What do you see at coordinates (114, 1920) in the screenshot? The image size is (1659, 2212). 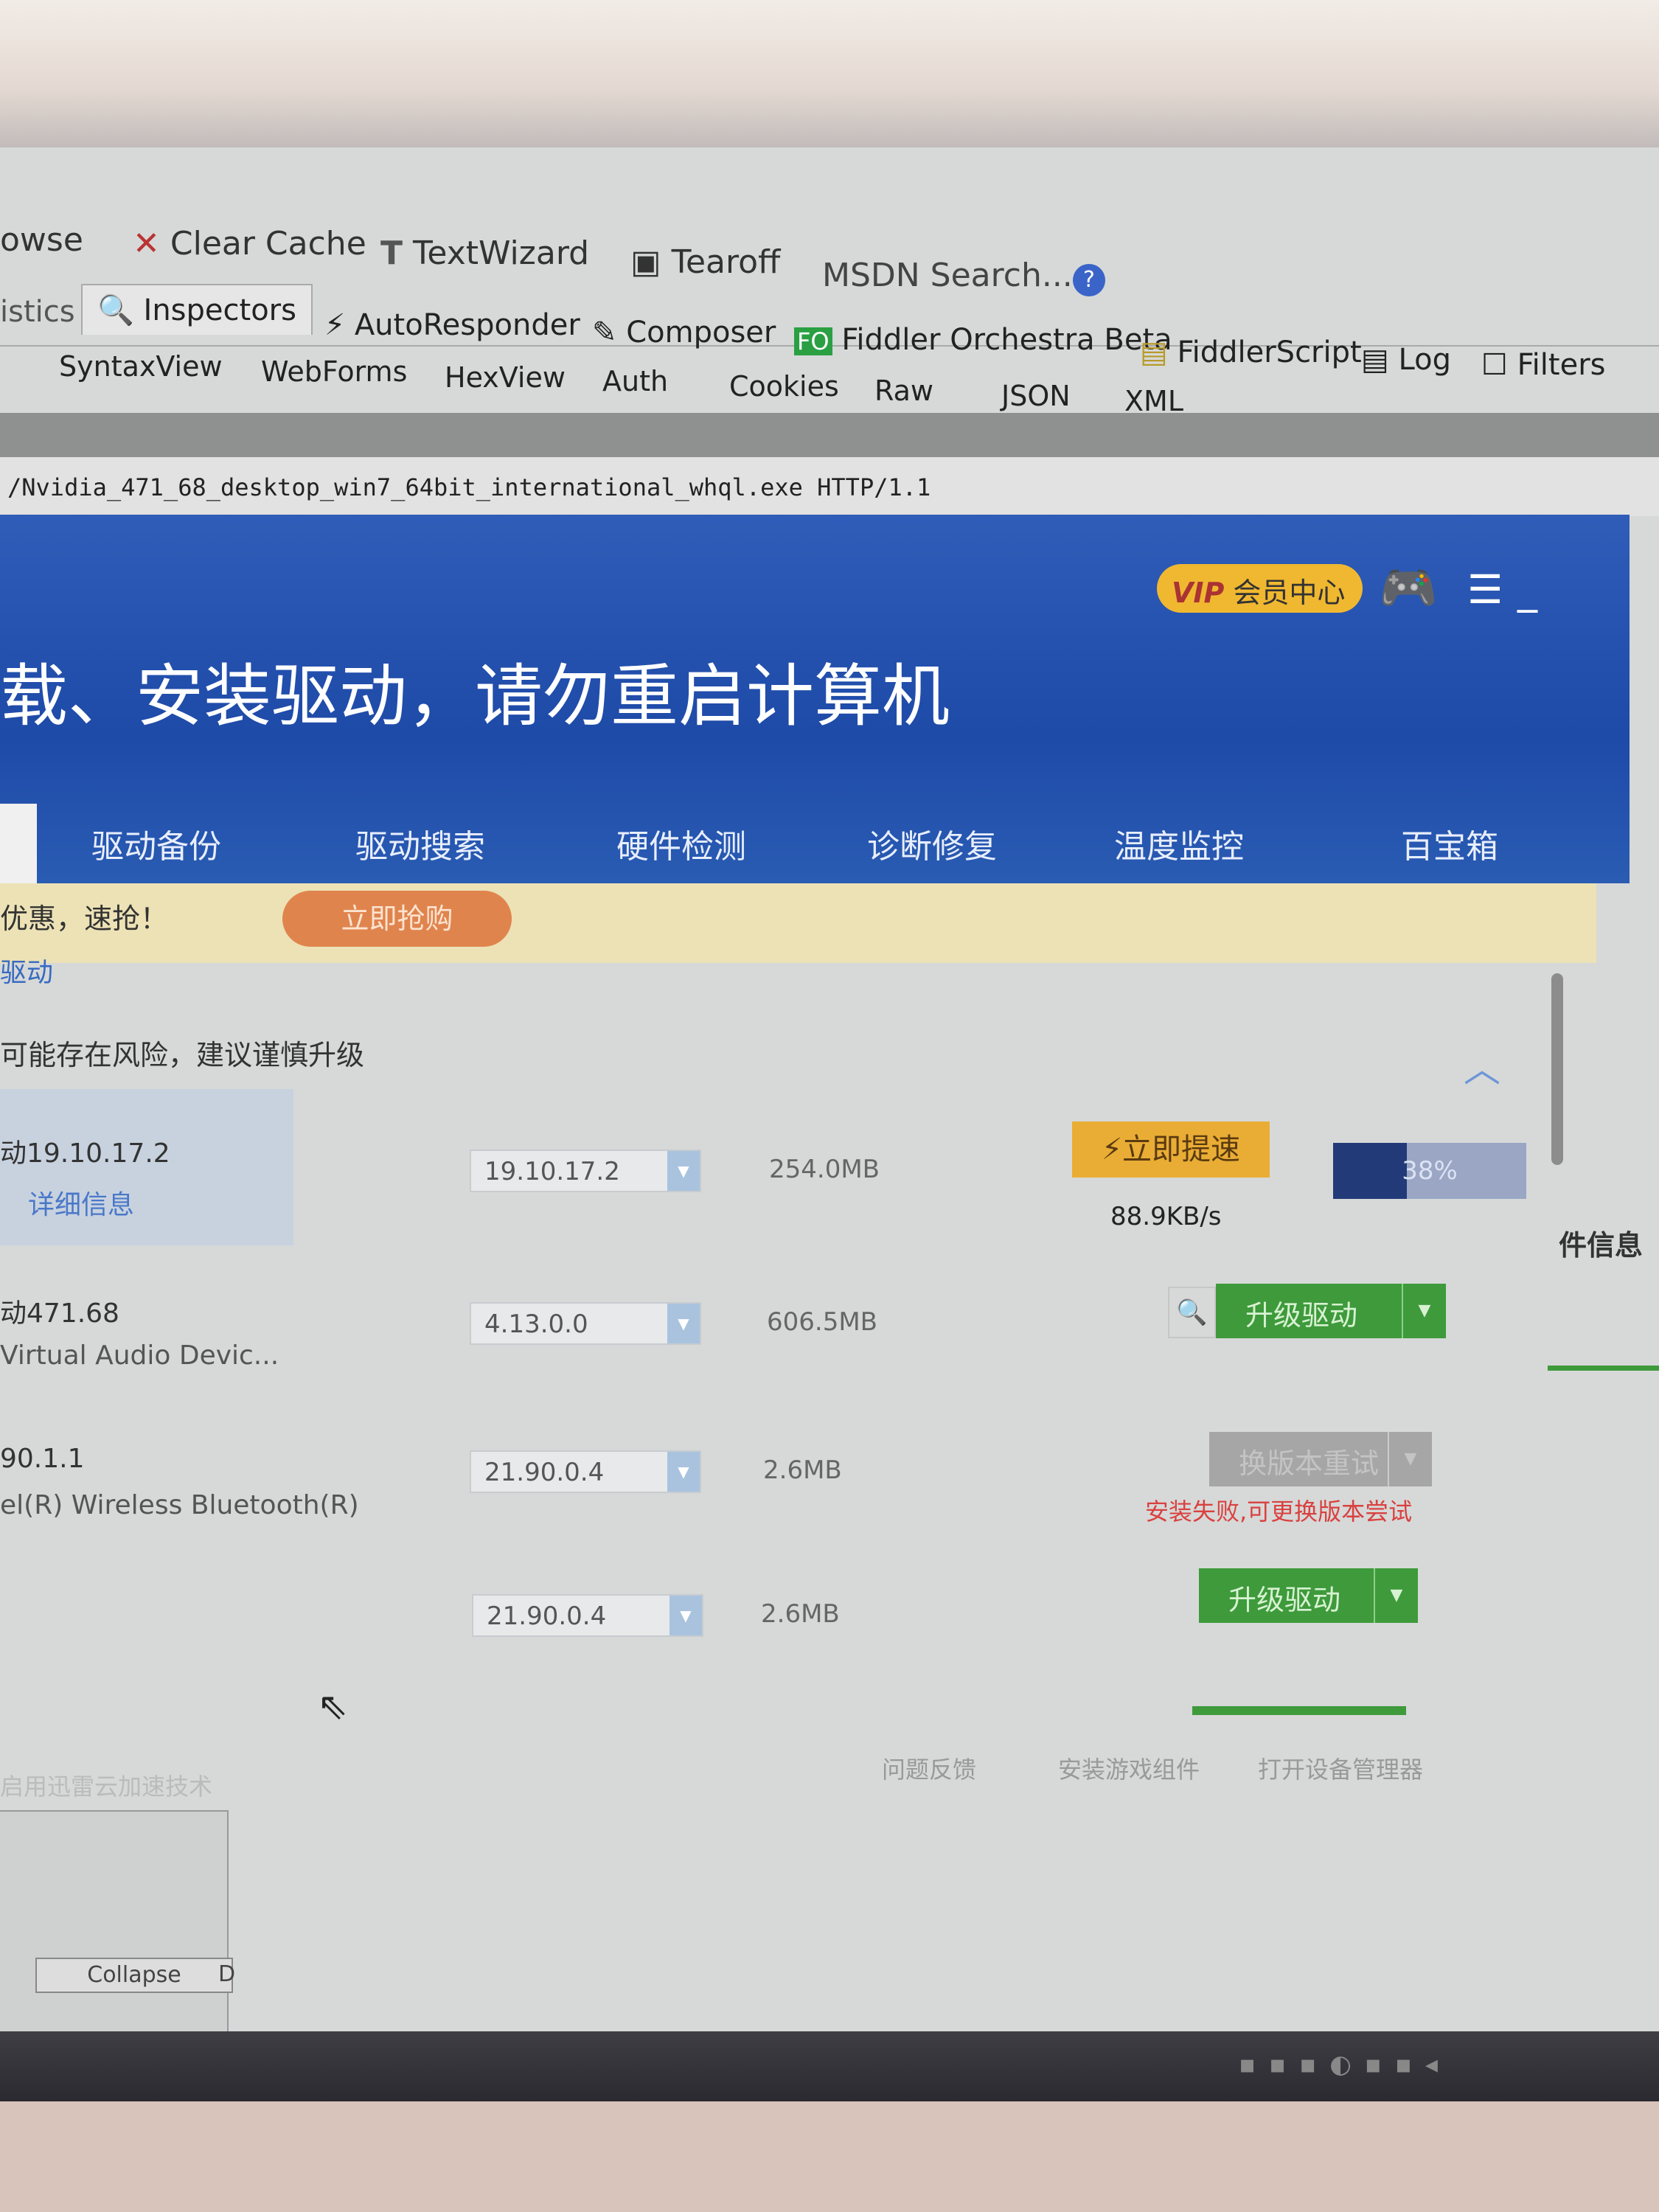 I see `fiddler-bottom-panel` at bounding box center [114, 1920].